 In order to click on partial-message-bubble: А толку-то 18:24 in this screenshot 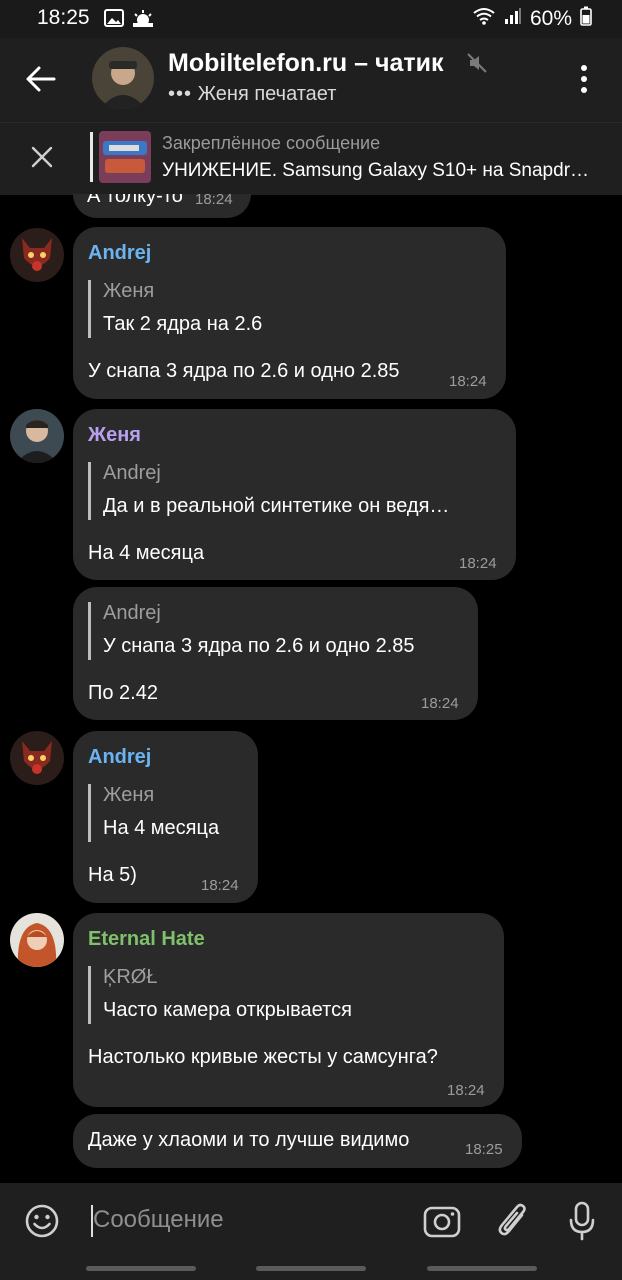, I will do `click(162, 206)`.